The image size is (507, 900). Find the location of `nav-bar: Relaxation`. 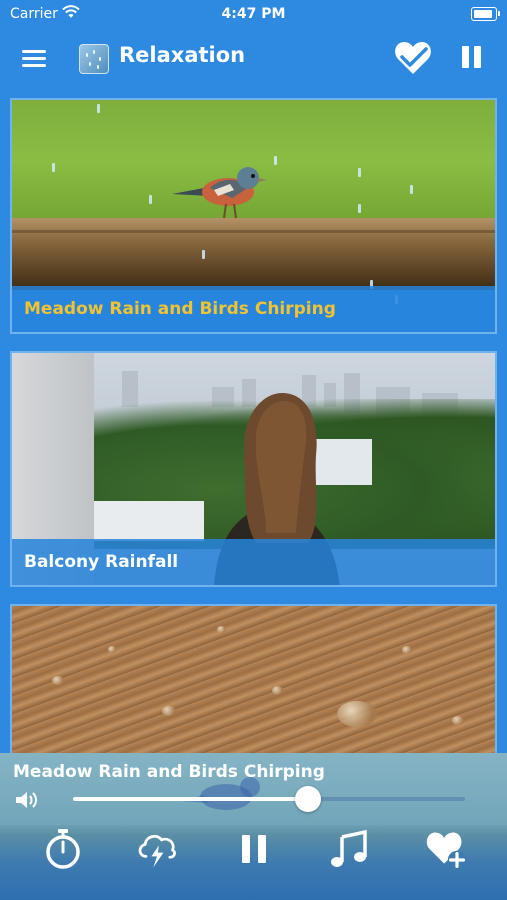

nav-bar: Relaxation is located at coordinates (253, 59).